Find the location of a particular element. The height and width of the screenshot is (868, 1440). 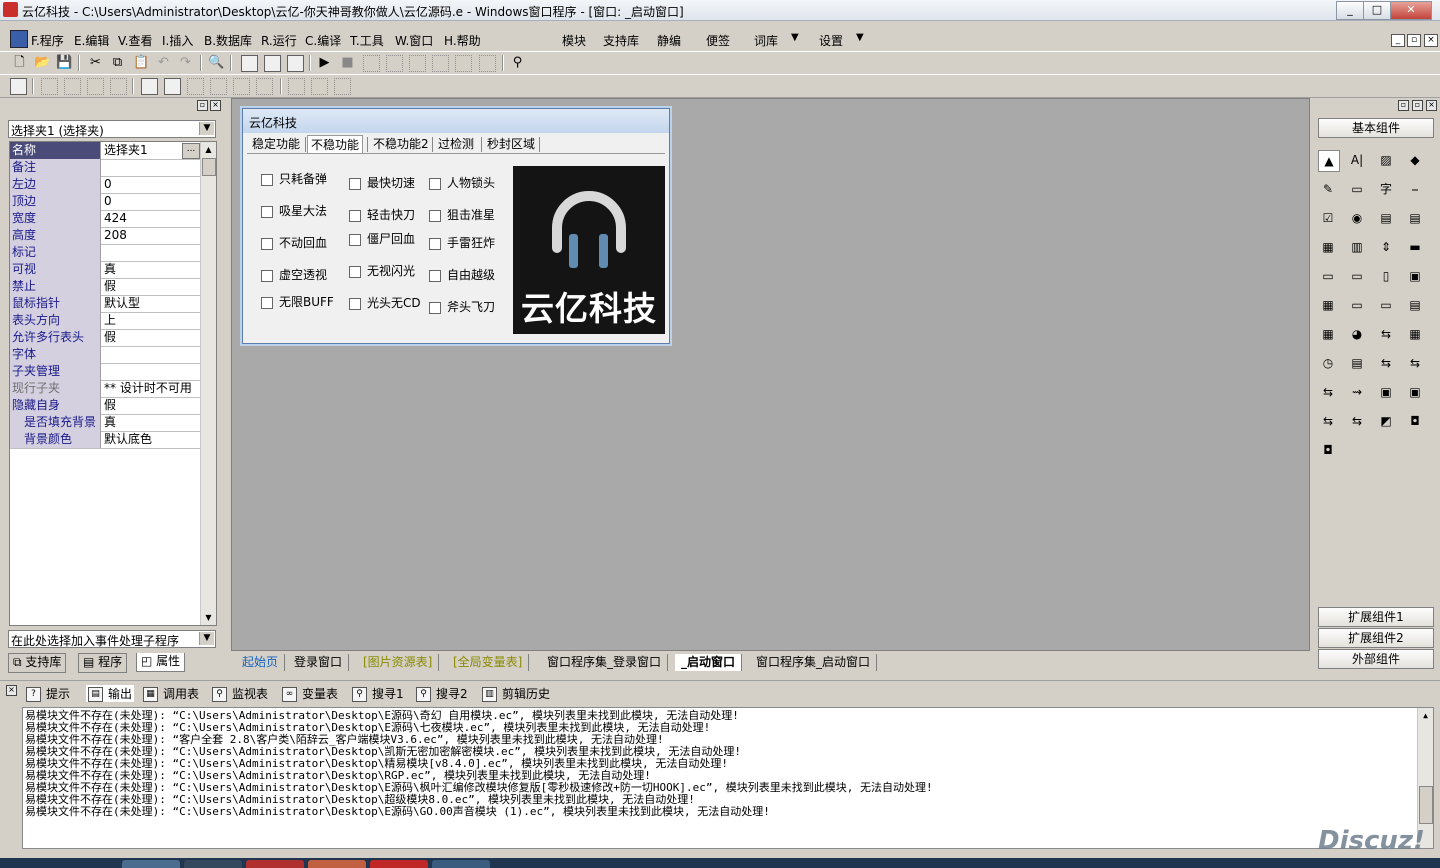

doc-tab-startup-window: _启动窗口 is located at coordinates (709, 662).